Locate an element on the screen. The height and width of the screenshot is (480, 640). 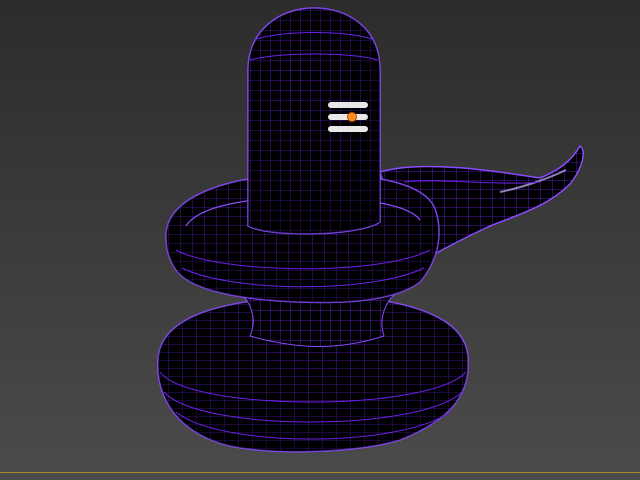
lingam-shaft is located at coordinates (314, 121).